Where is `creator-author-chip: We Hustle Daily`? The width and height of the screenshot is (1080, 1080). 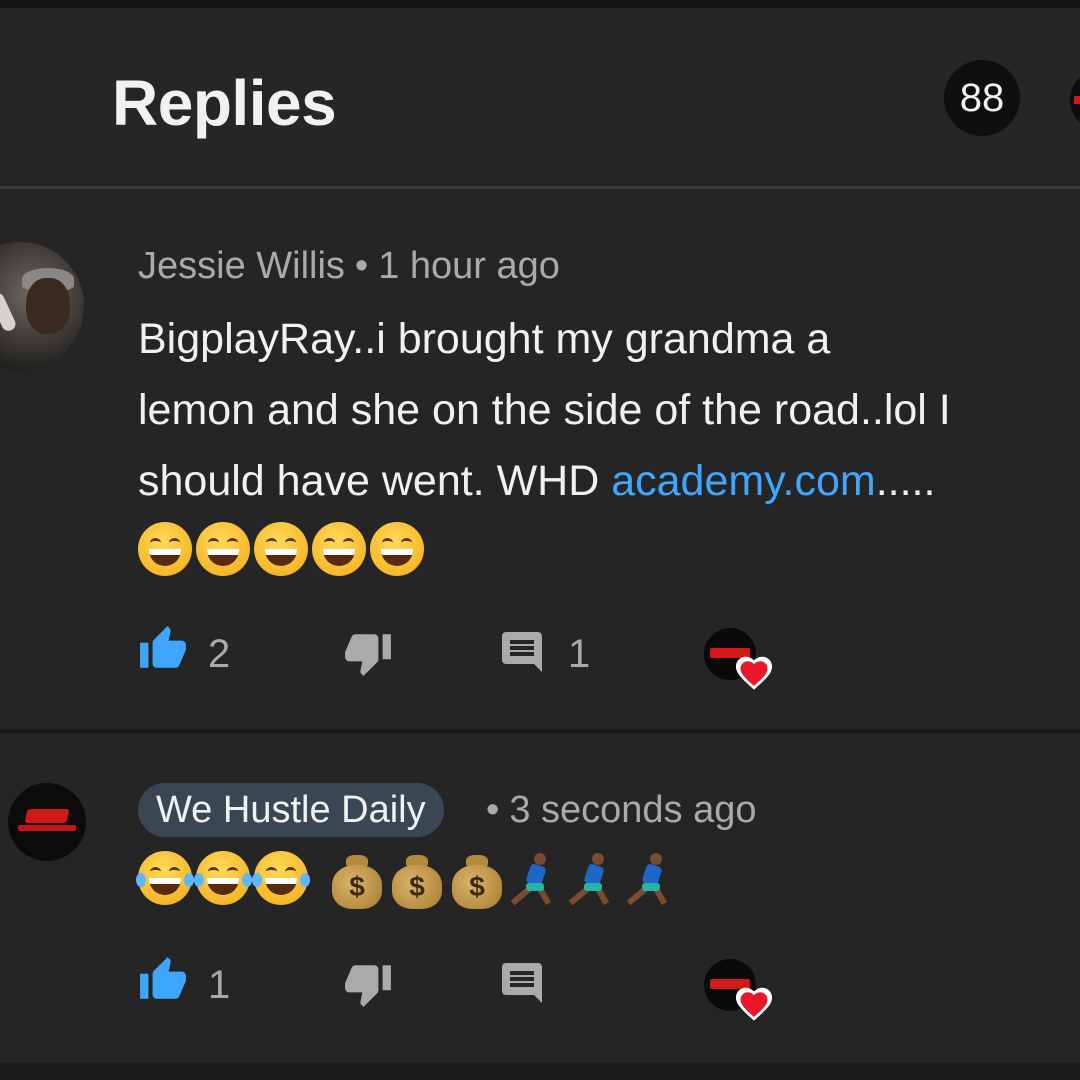
creator-author-chip: We Hustle Daily is located at coordinates (291, 810).